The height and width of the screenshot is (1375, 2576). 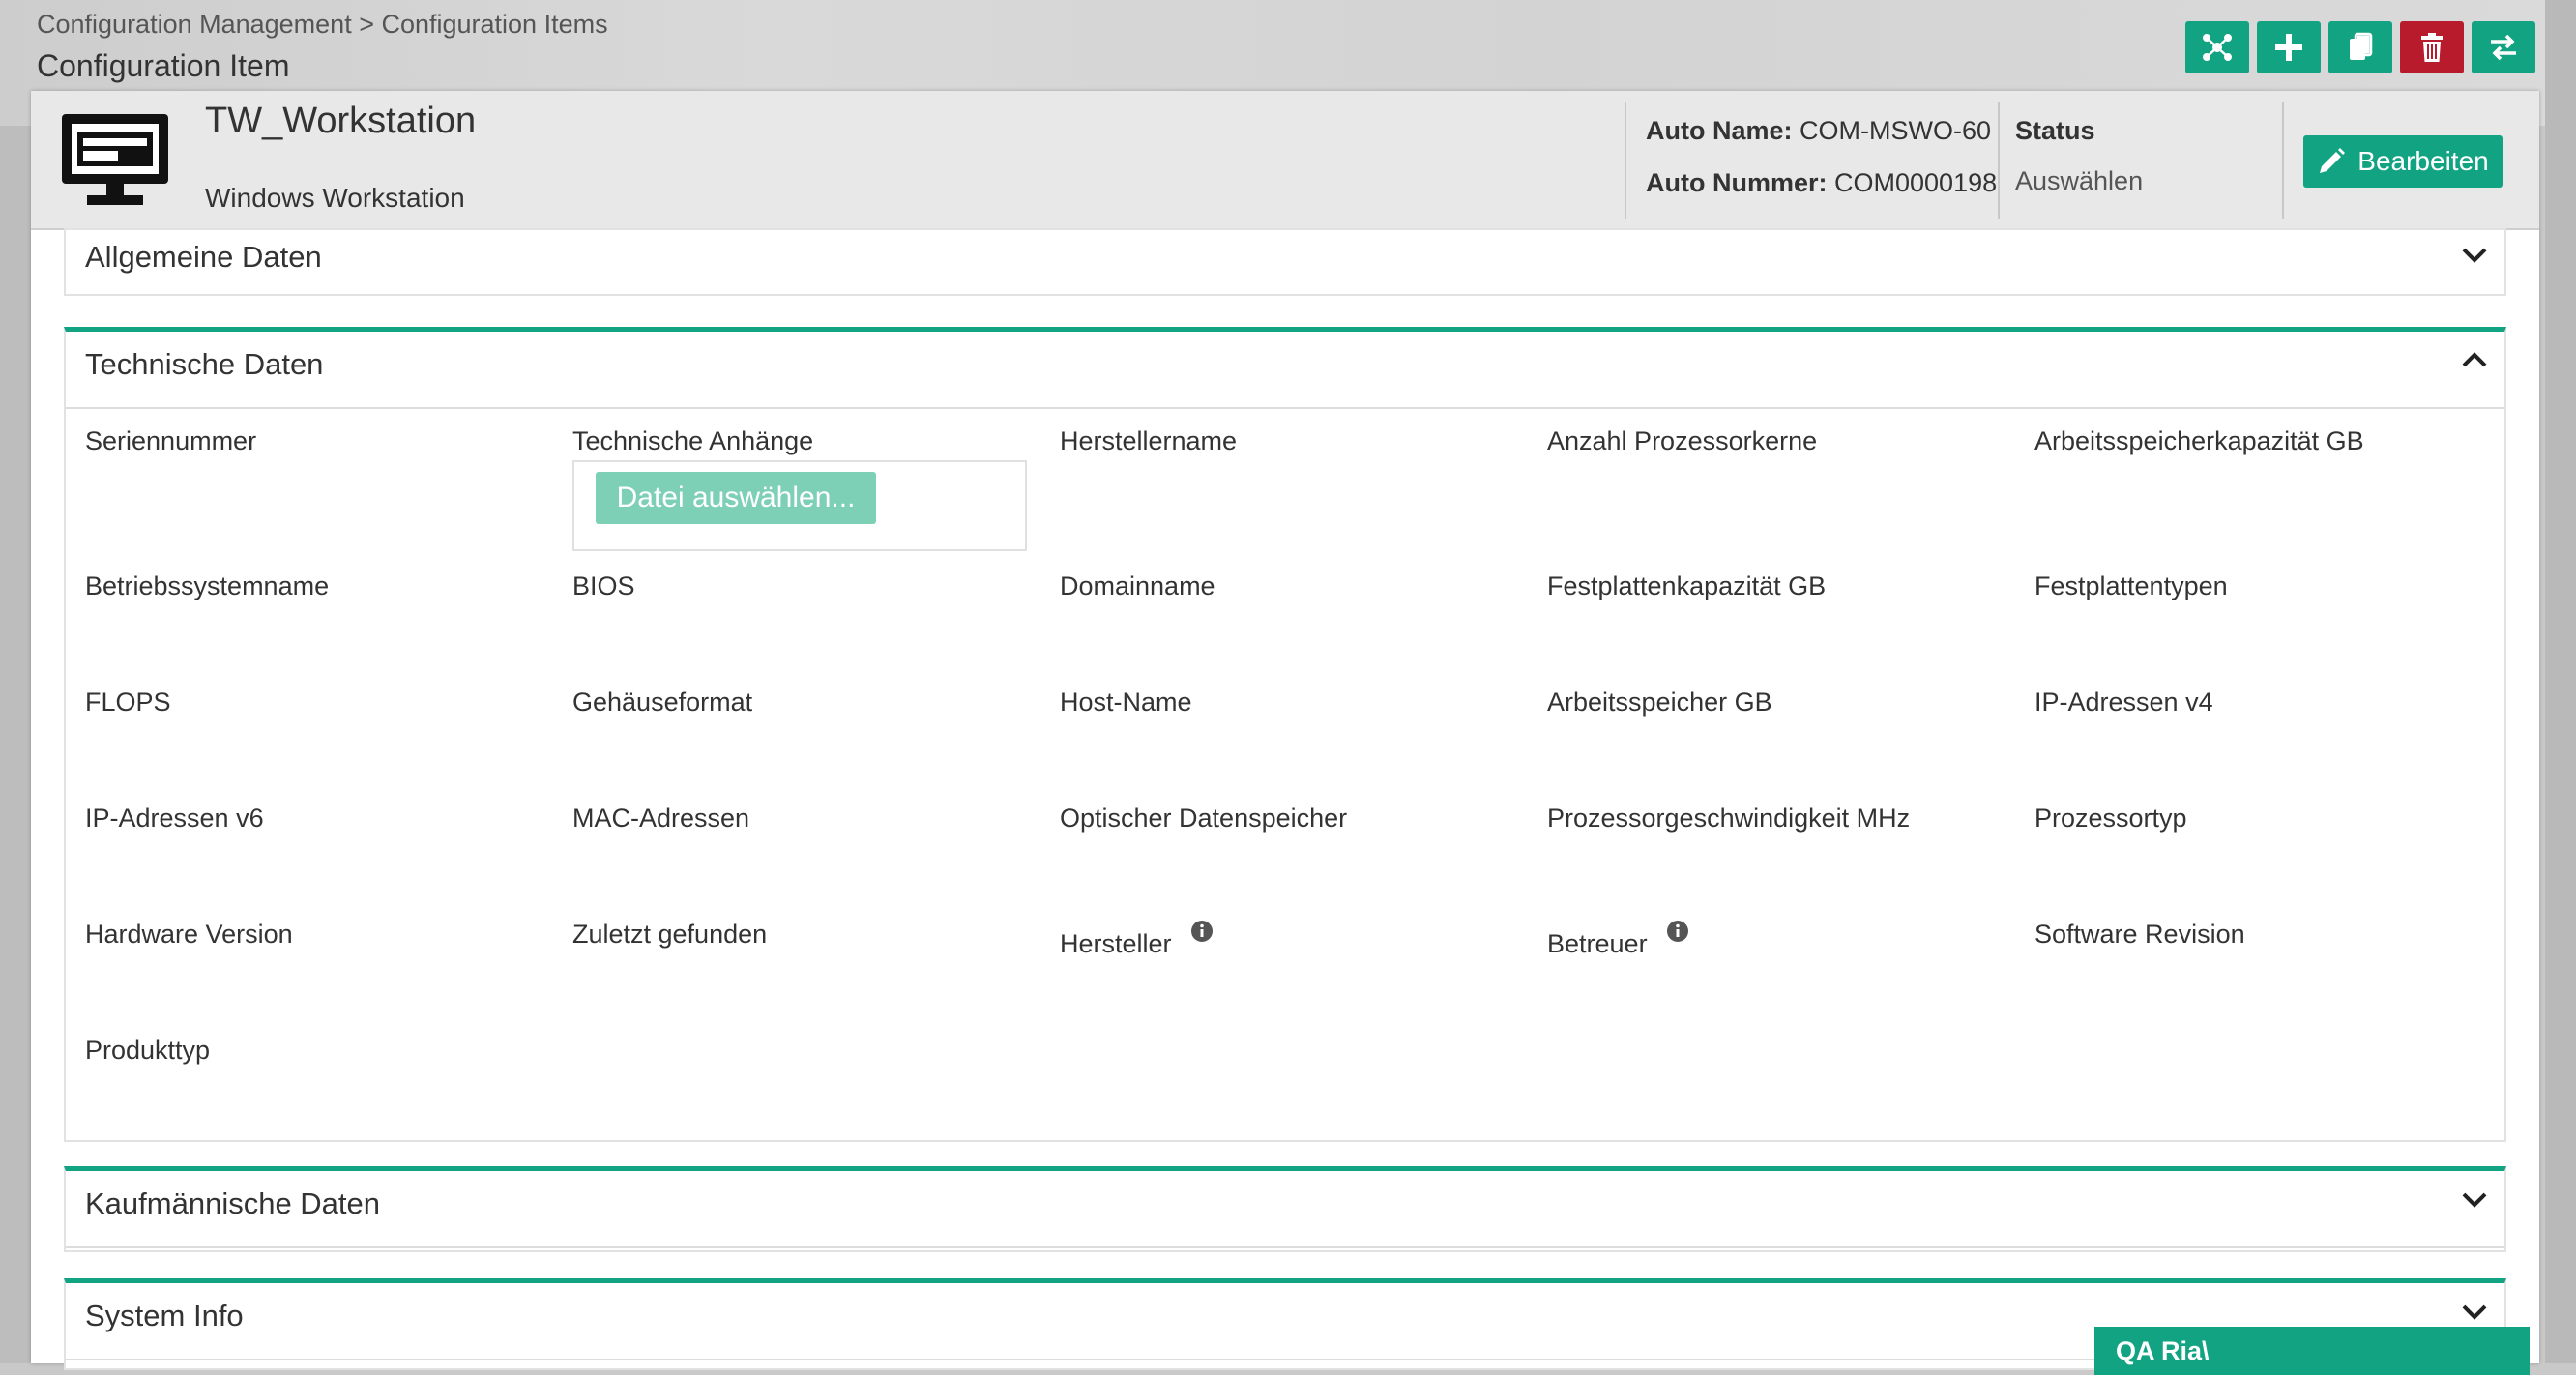 What do you see at coordinates (1204, 818) in the screenshot?
I see `field-optischer-datenspeicher: Optischer Datenspeicher` at bounding box center [1204, 818].